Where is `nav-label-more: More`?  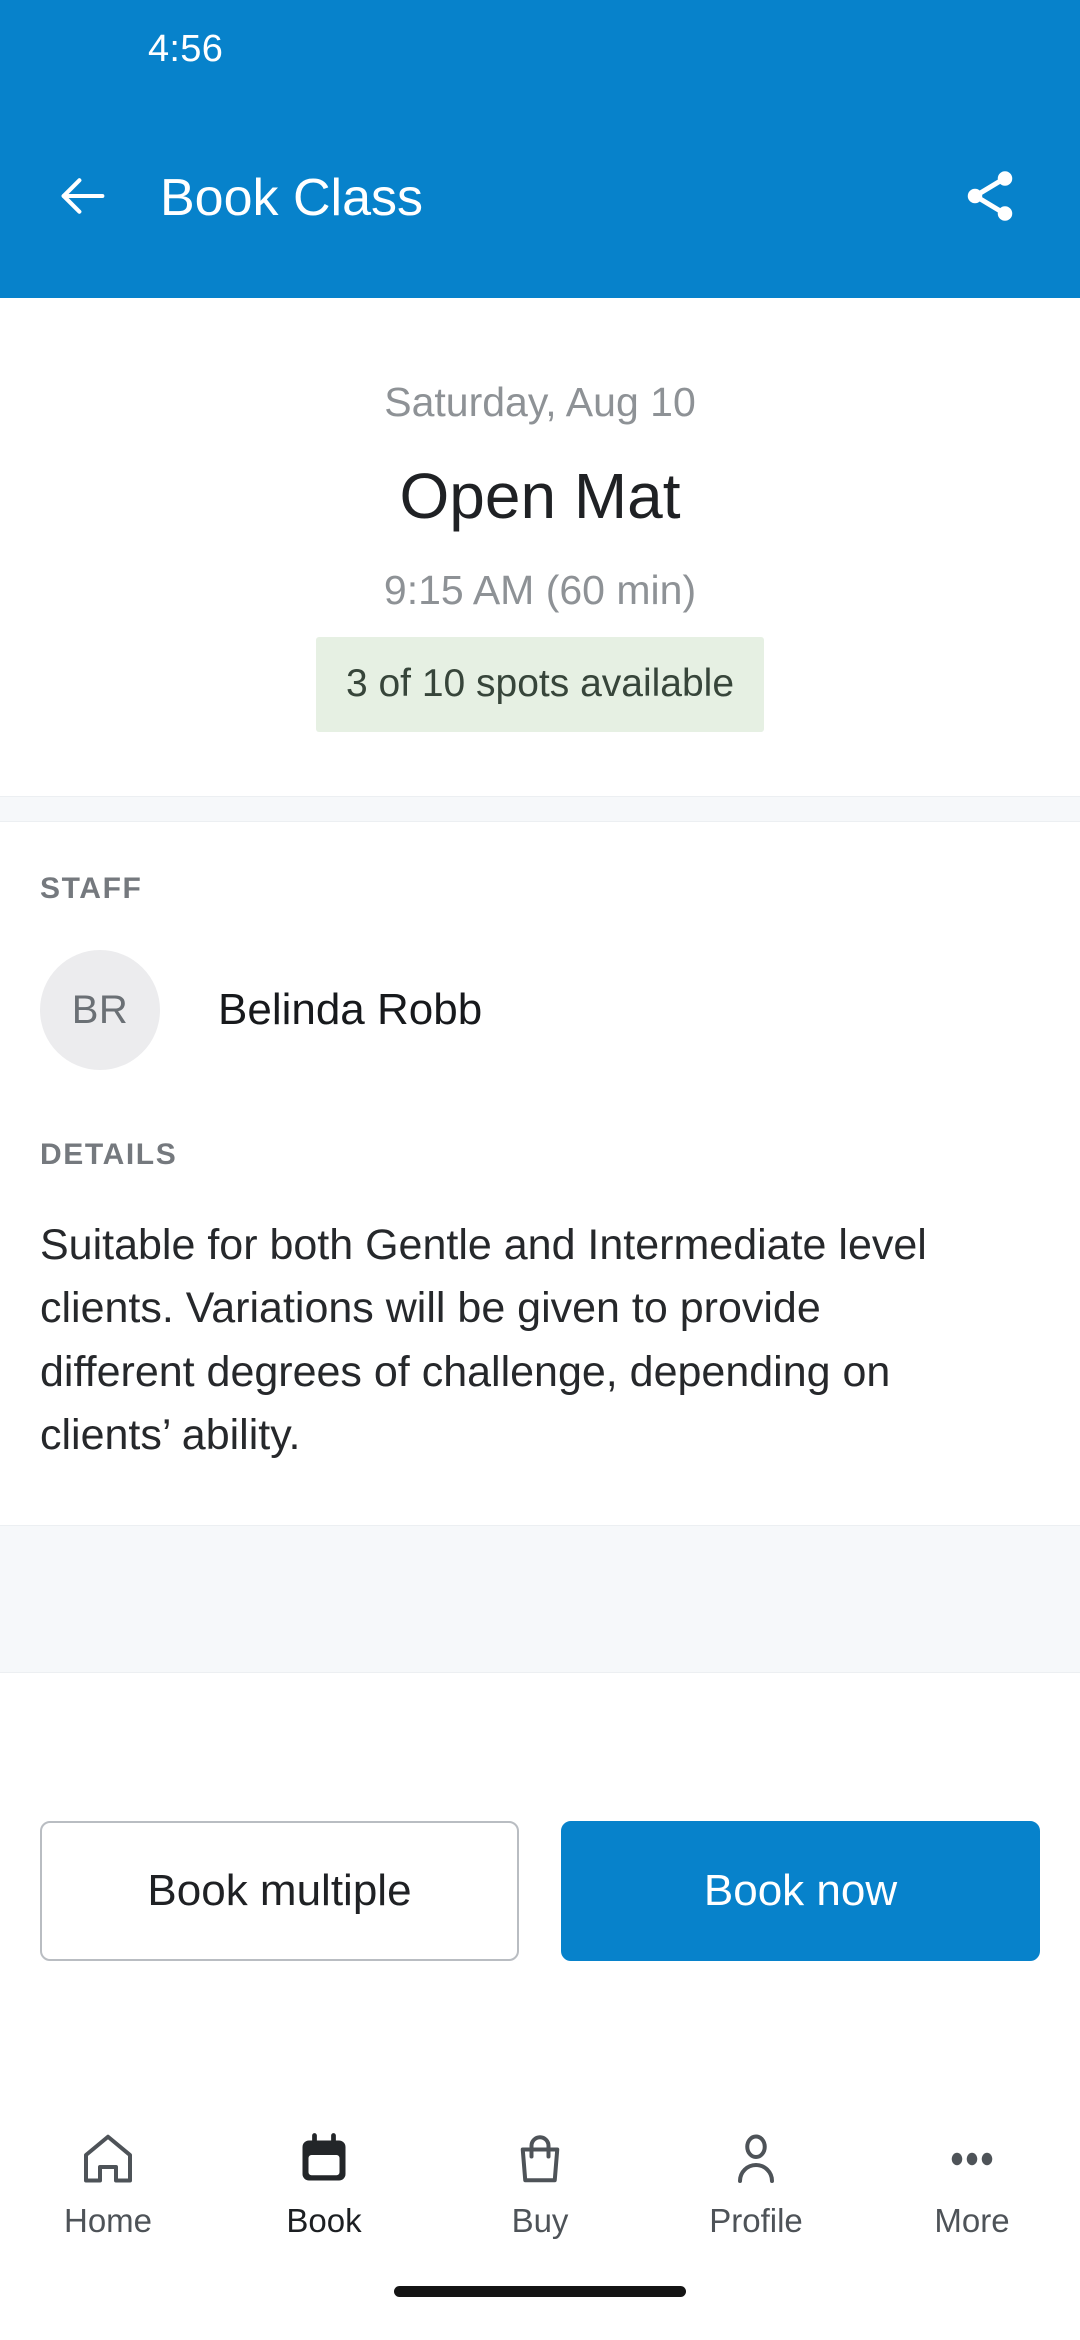 nav-label-more: More is located at coordinates (972, 2220).